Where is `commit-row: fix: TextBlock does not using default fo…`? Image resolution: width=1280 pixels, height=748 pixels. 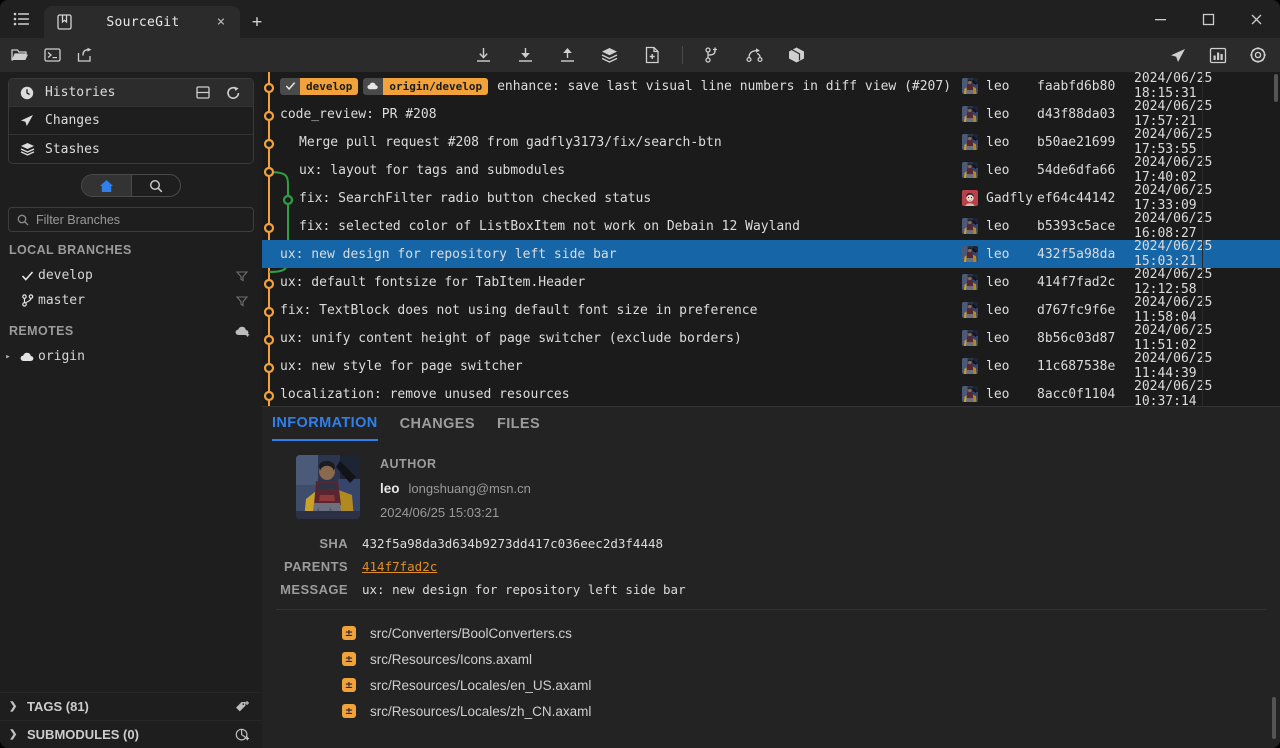 commit-row: fix: TextBlock does not using default fo… is located at coordinates (771, 310).